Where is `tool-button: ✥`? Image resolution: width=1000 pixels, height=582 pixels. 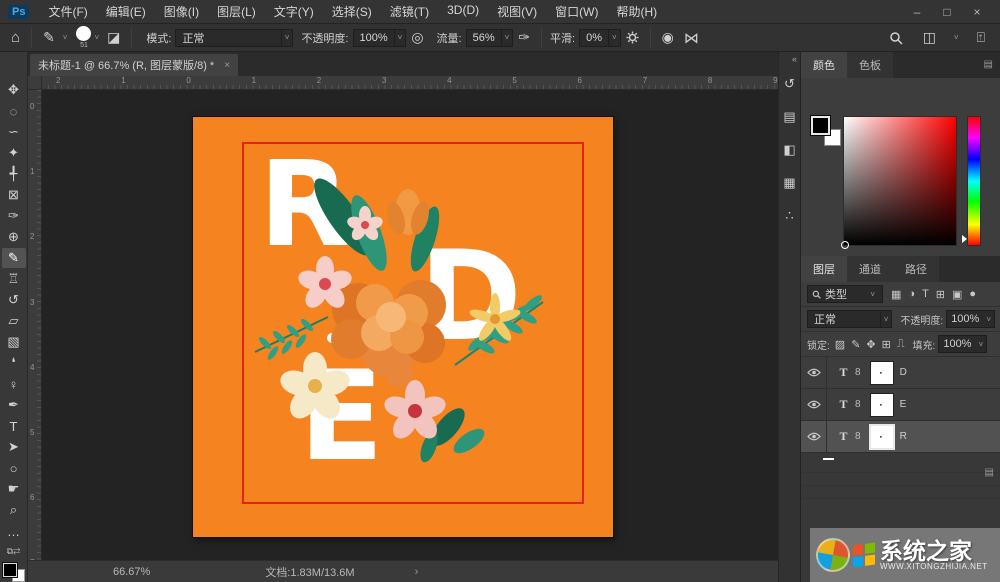
tool-button: ✥ is located at coordinates (14, 90).